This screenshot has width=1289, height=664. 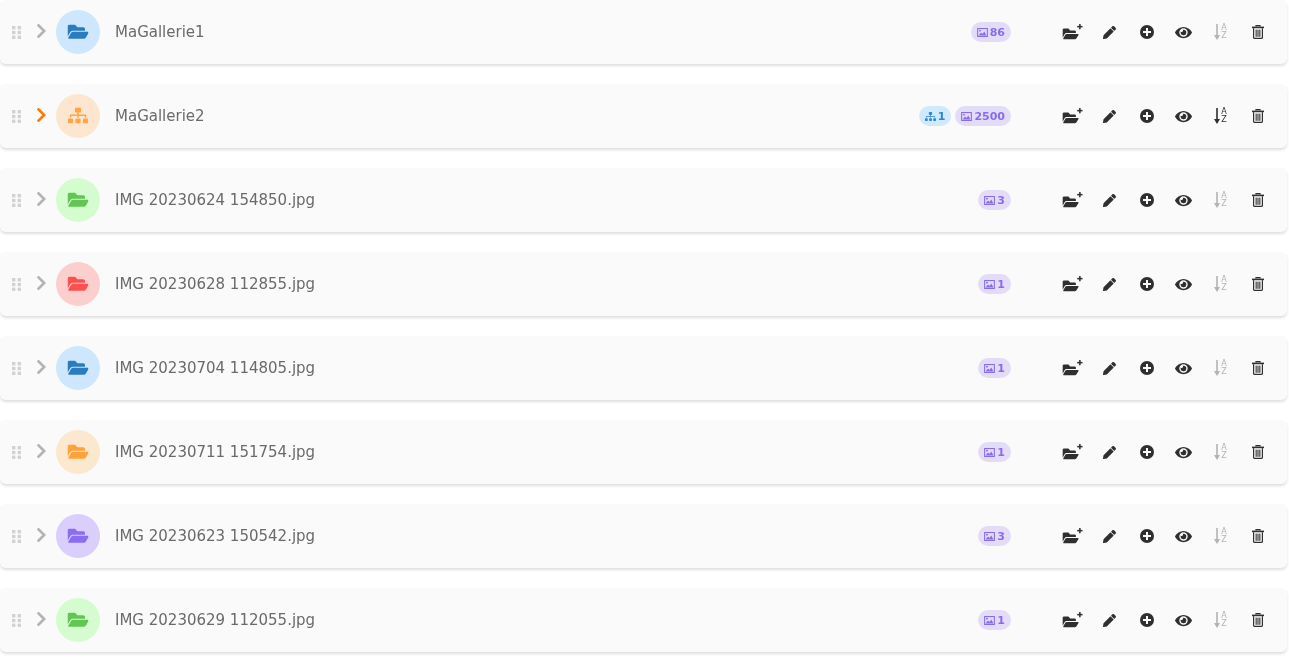 I want to click on hierarchy-icon, so click(x=930, y=116).